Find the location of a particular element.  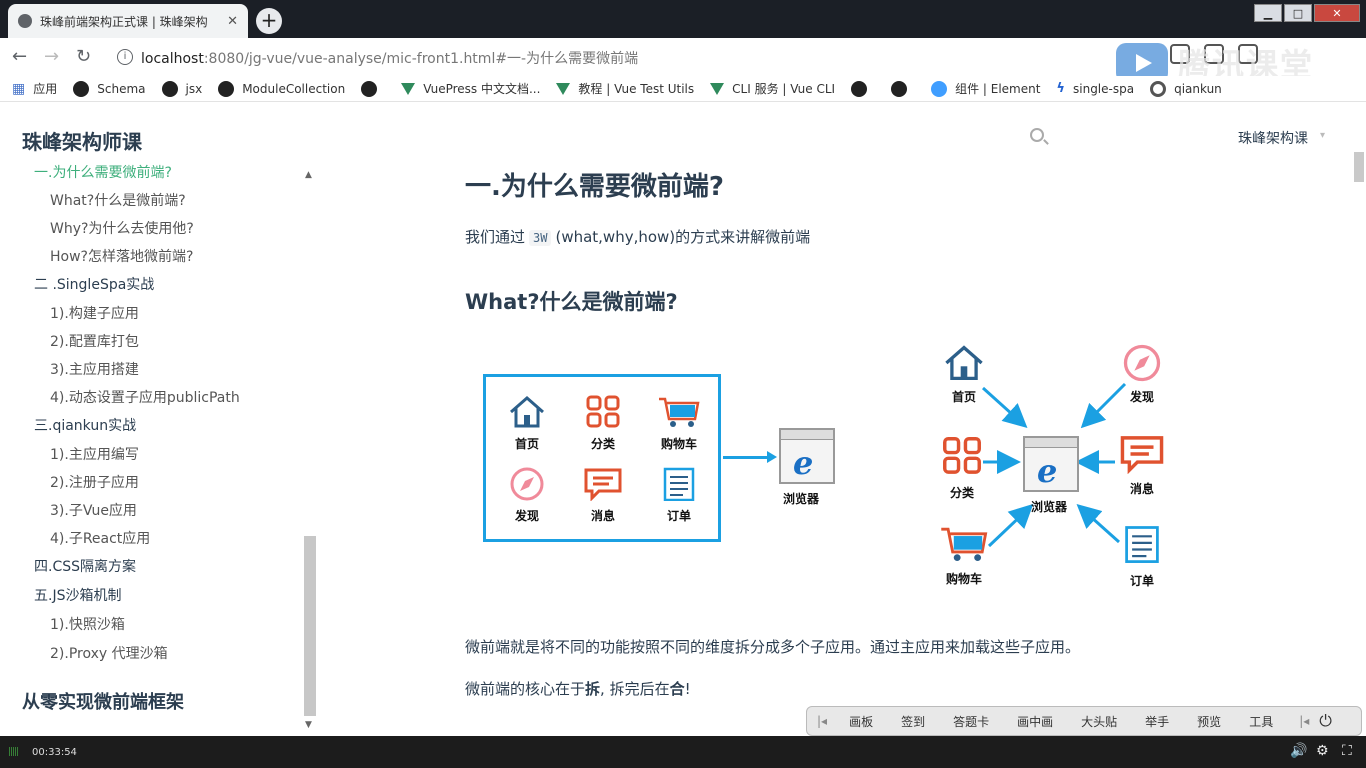

single-spa-icon: ϟ is located at coordinates (1060, 88).